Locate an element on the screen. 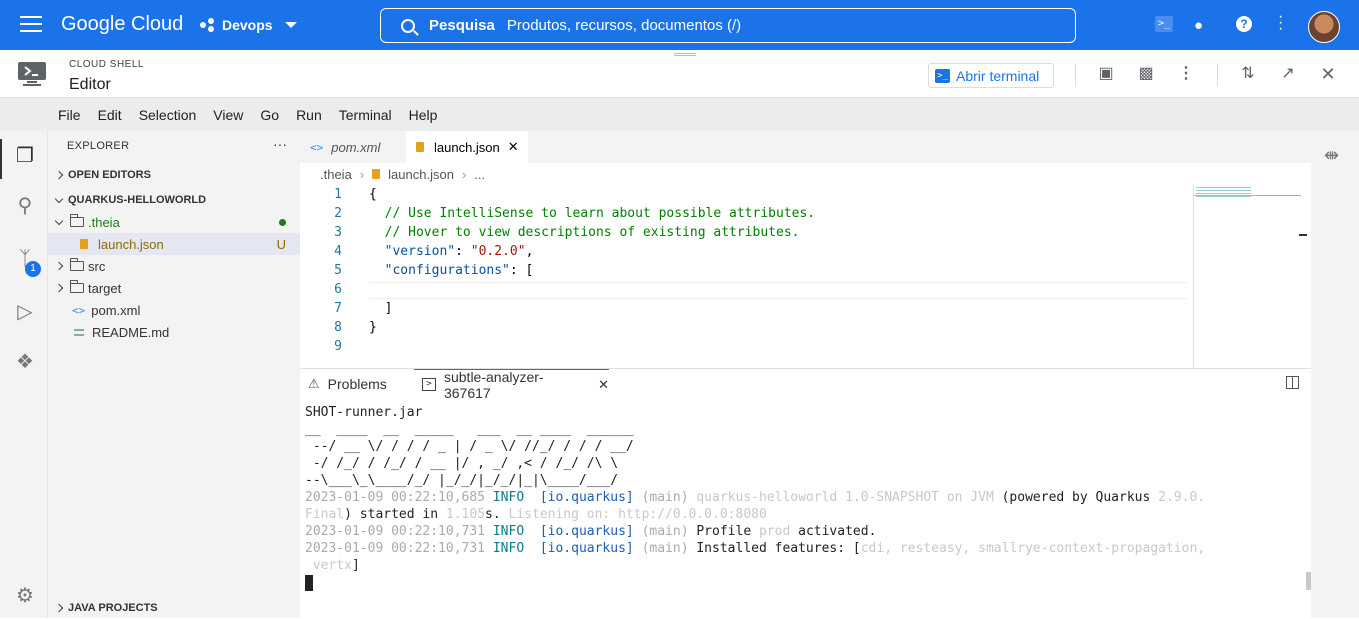 This screenshot has height=619, width=1359. line-number: 1 is located at coordinates (338, 194).